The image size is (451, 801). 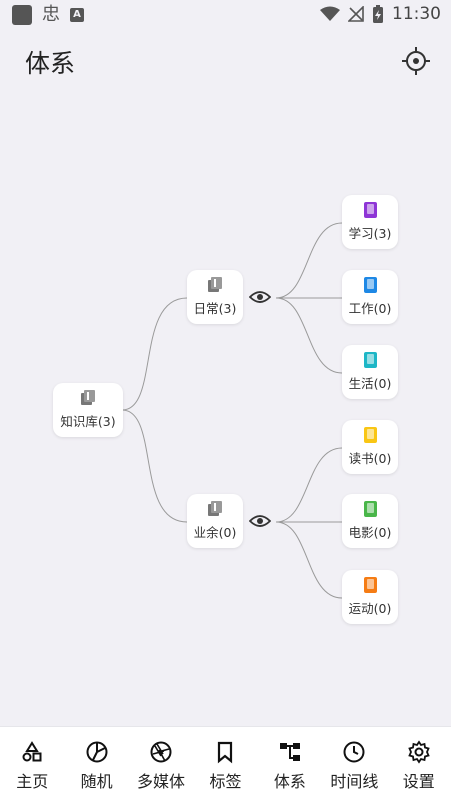 What do you see at coordinates (356, 14) in the screenshot?
I see `no-signal-icon` at bounding box center [356, 14].